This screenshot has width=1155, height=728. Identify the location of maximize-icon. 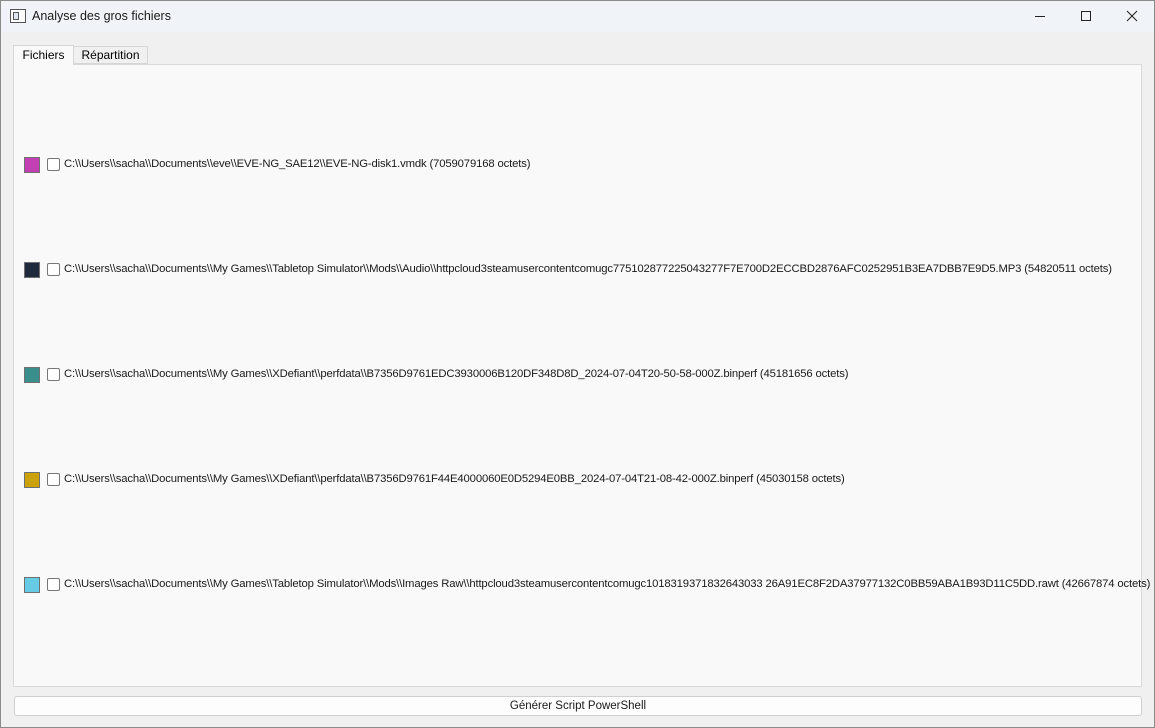
(1086, 16).